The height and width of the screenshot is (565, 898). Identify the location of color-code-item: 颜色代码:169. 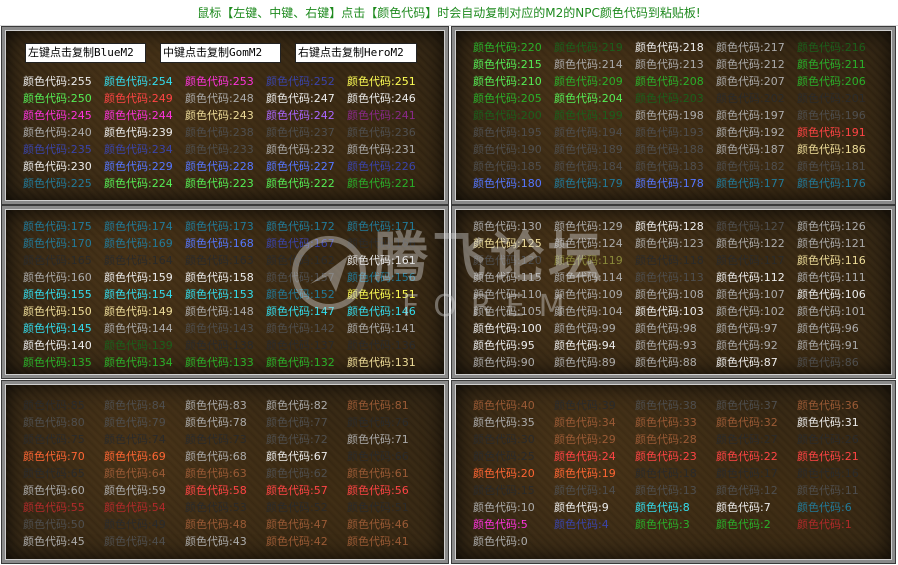
(144, 243).